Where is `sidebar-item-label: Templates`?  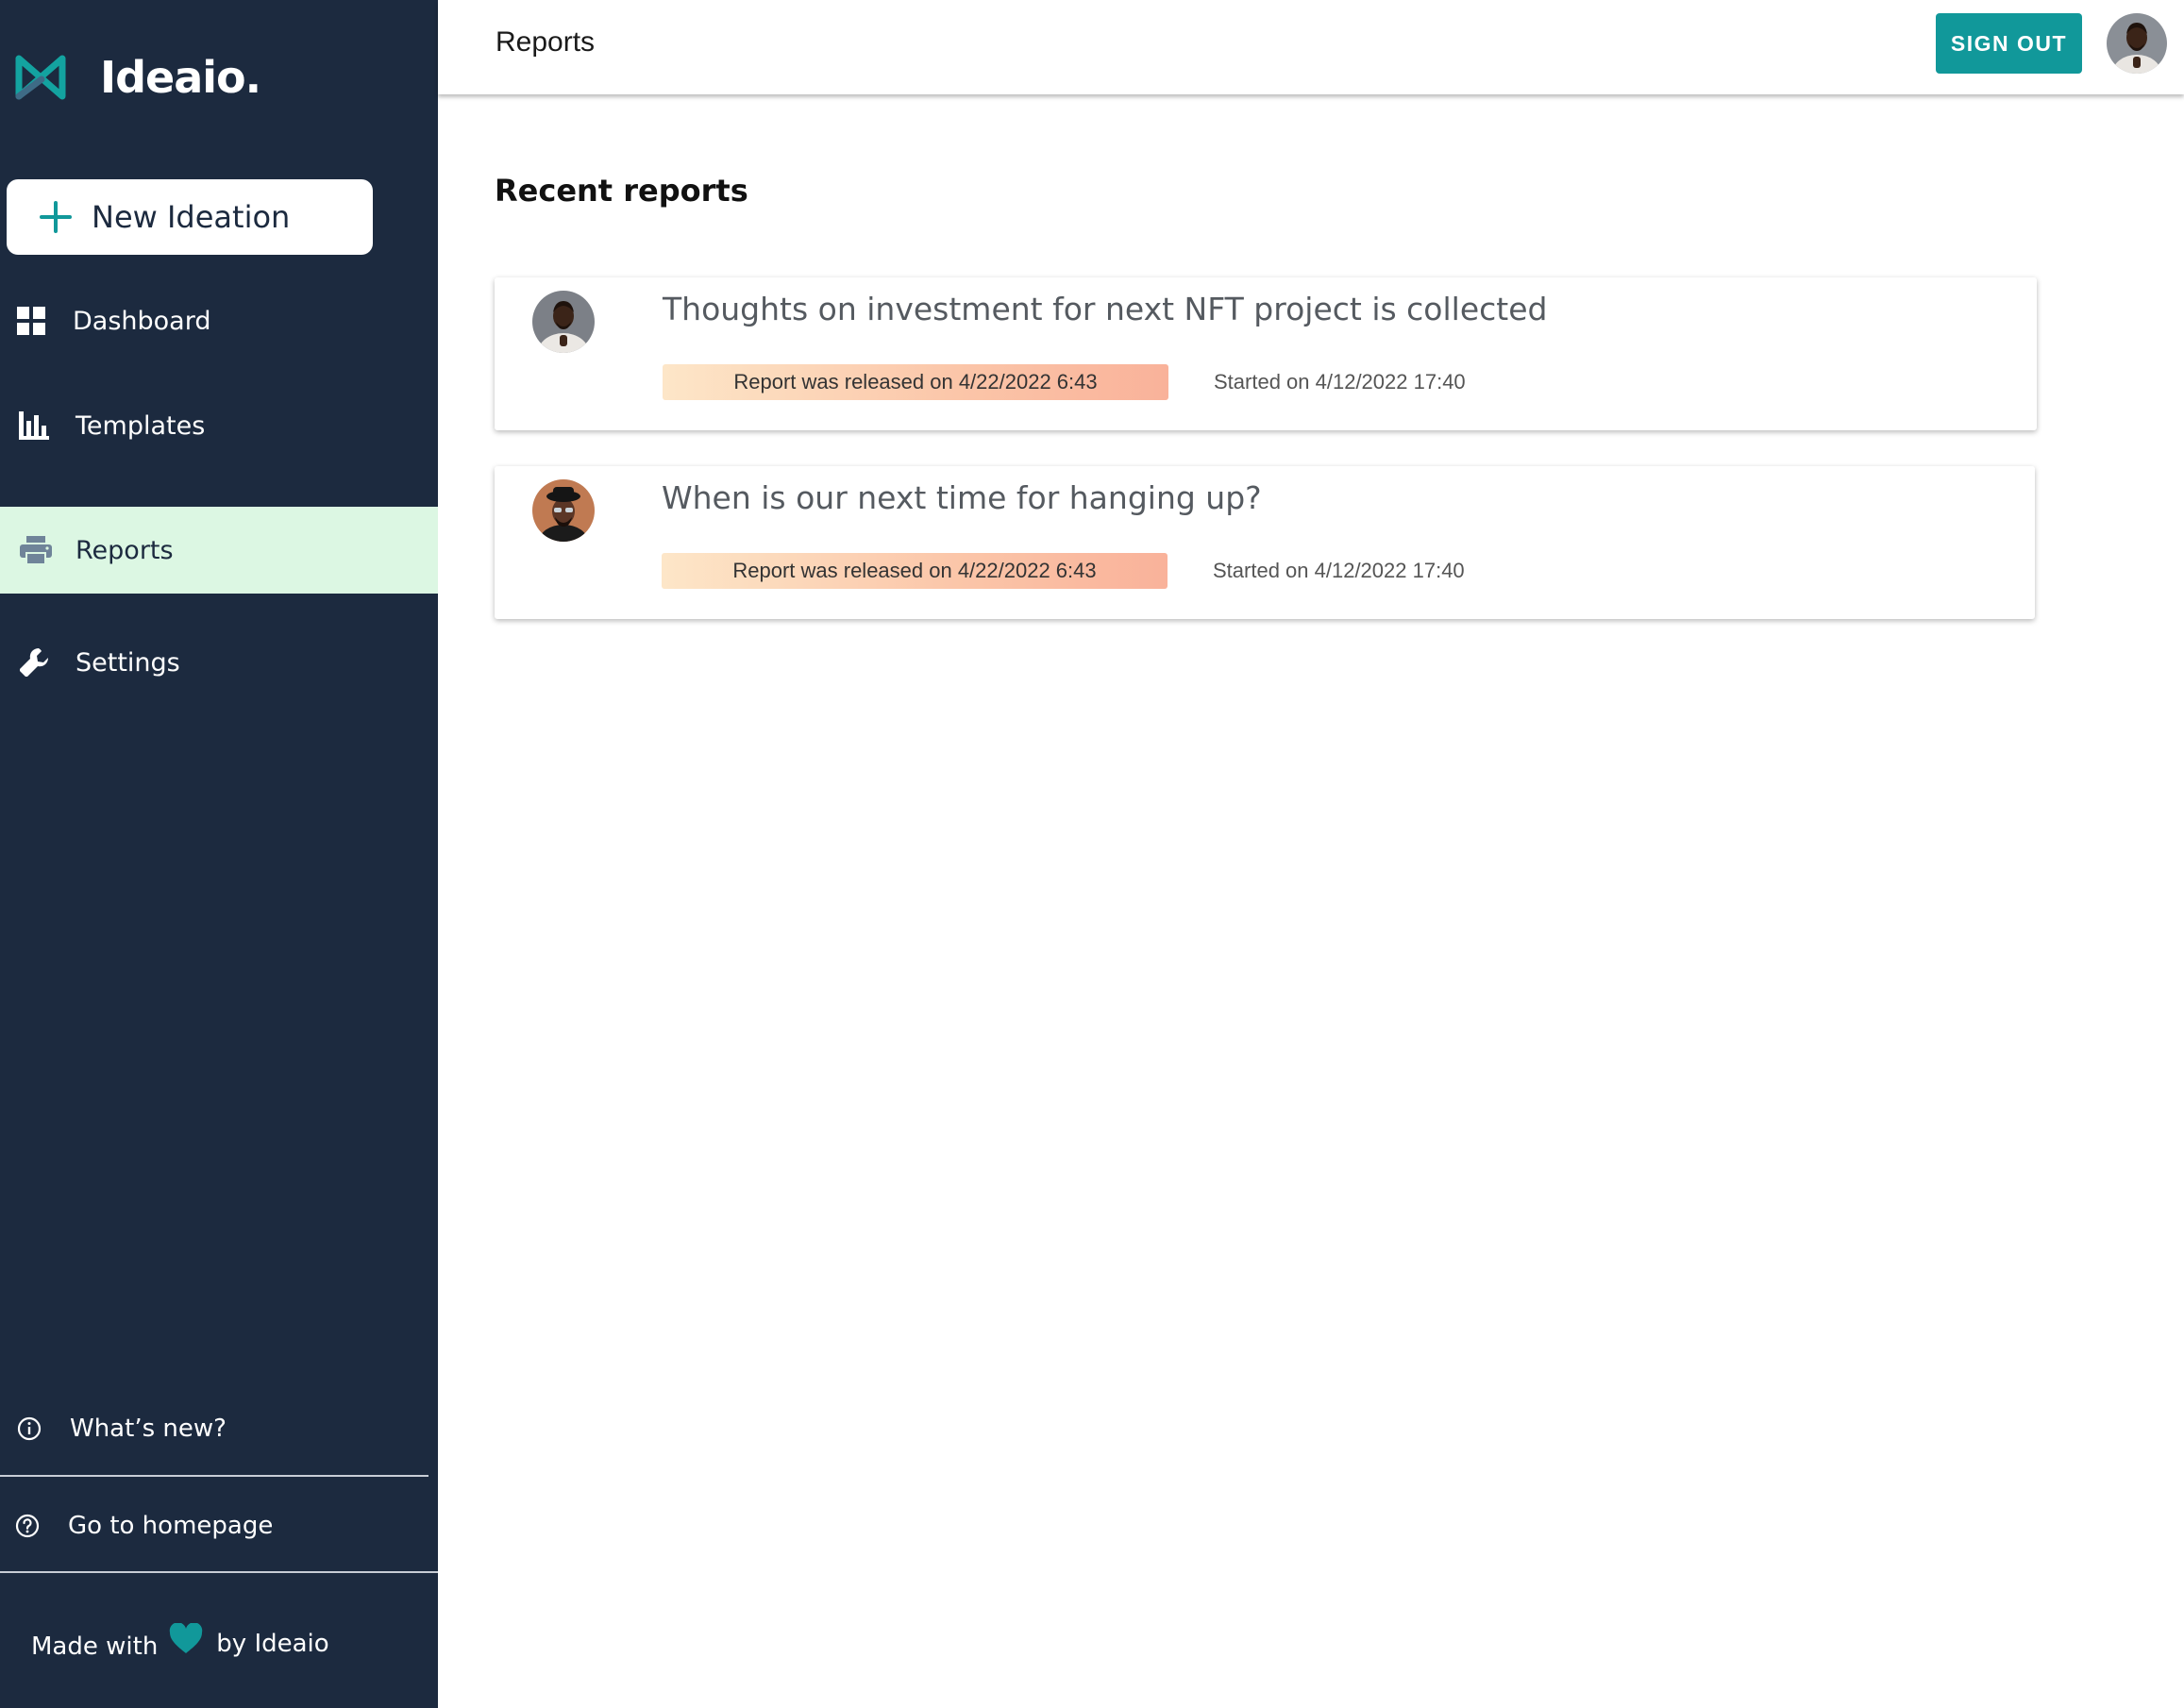
sidebar-item-label: Templates is located at coordinates (141, 425).